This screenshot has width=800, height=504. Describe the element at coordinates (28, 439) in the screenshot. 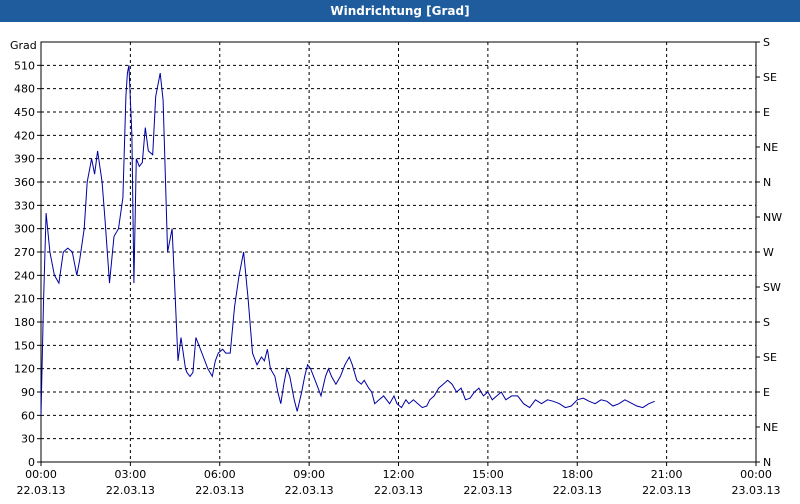

I see `y-tick-label: 30` at that location.